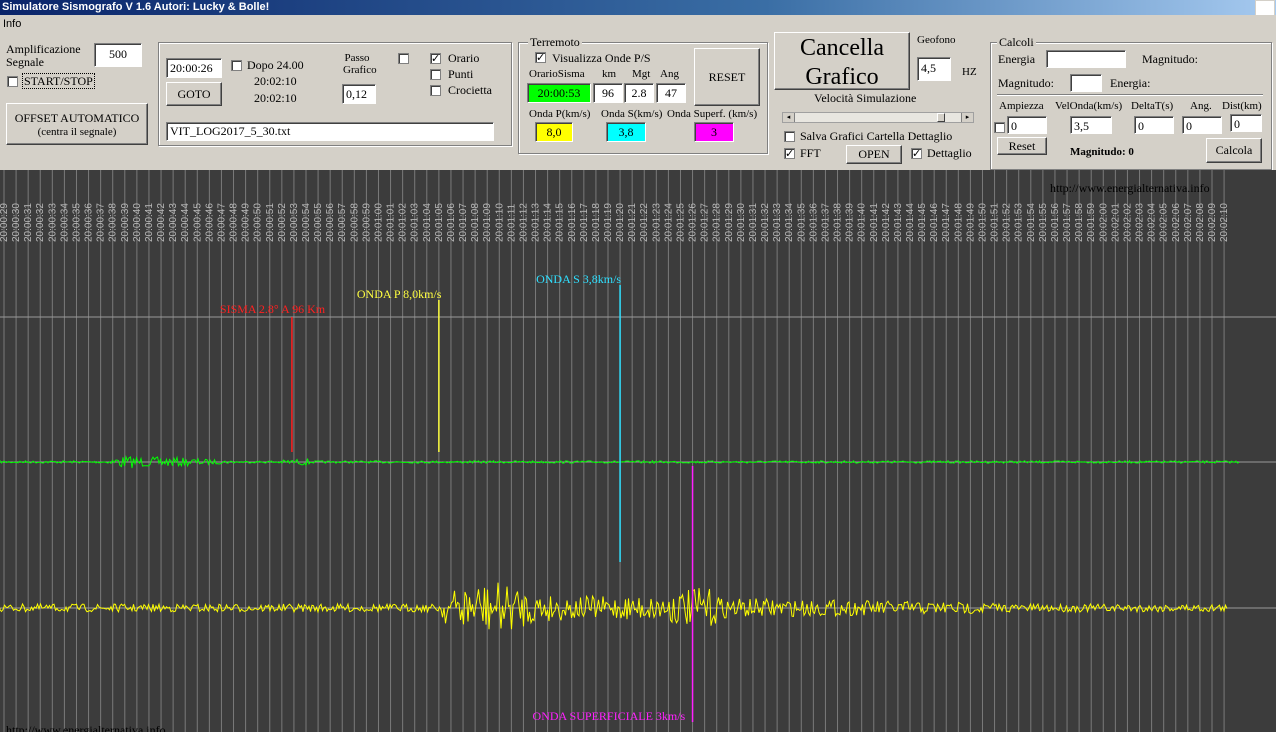 This screenshot has width=1276, height=732. Describe the element at coordinates (608, 93) in the screenshot. I see `km-field: 96` at that location.